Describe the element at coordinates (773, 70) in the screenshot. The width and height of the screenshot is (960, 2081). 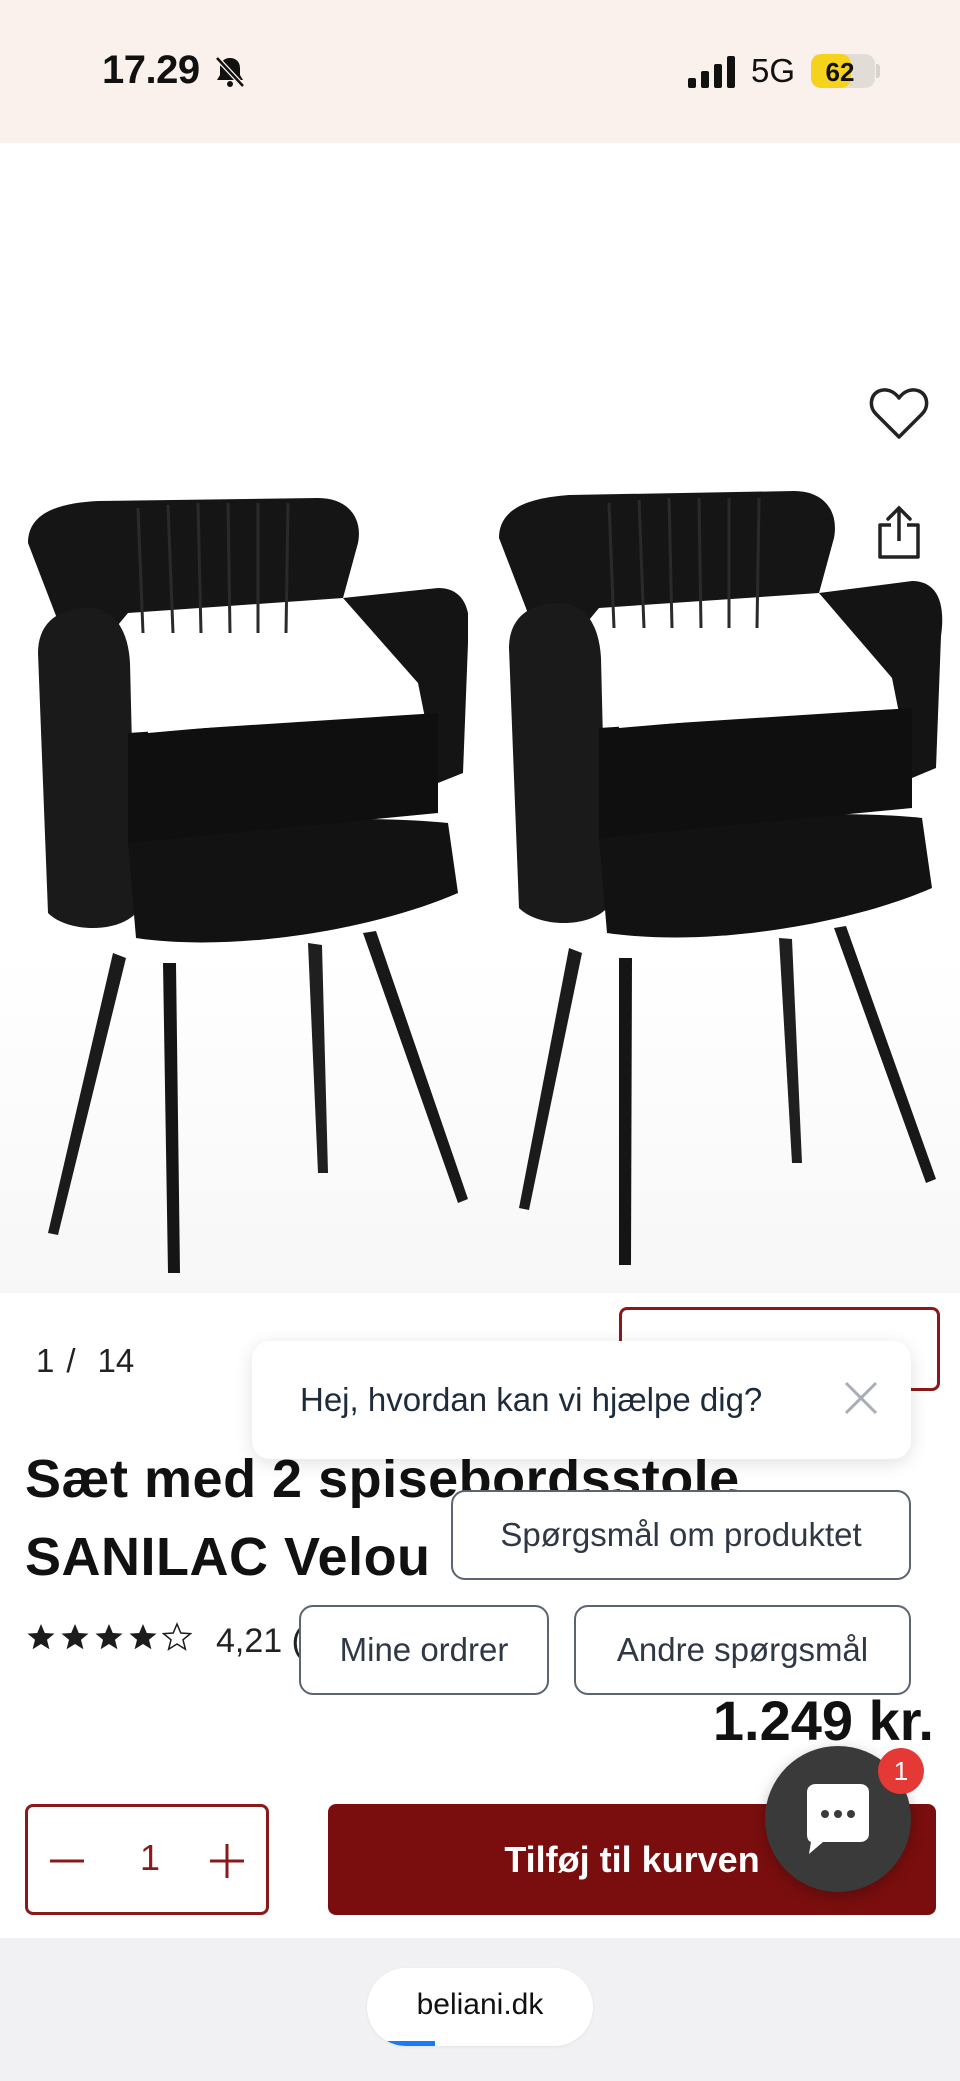
I see `network-type: 5G` at that location.